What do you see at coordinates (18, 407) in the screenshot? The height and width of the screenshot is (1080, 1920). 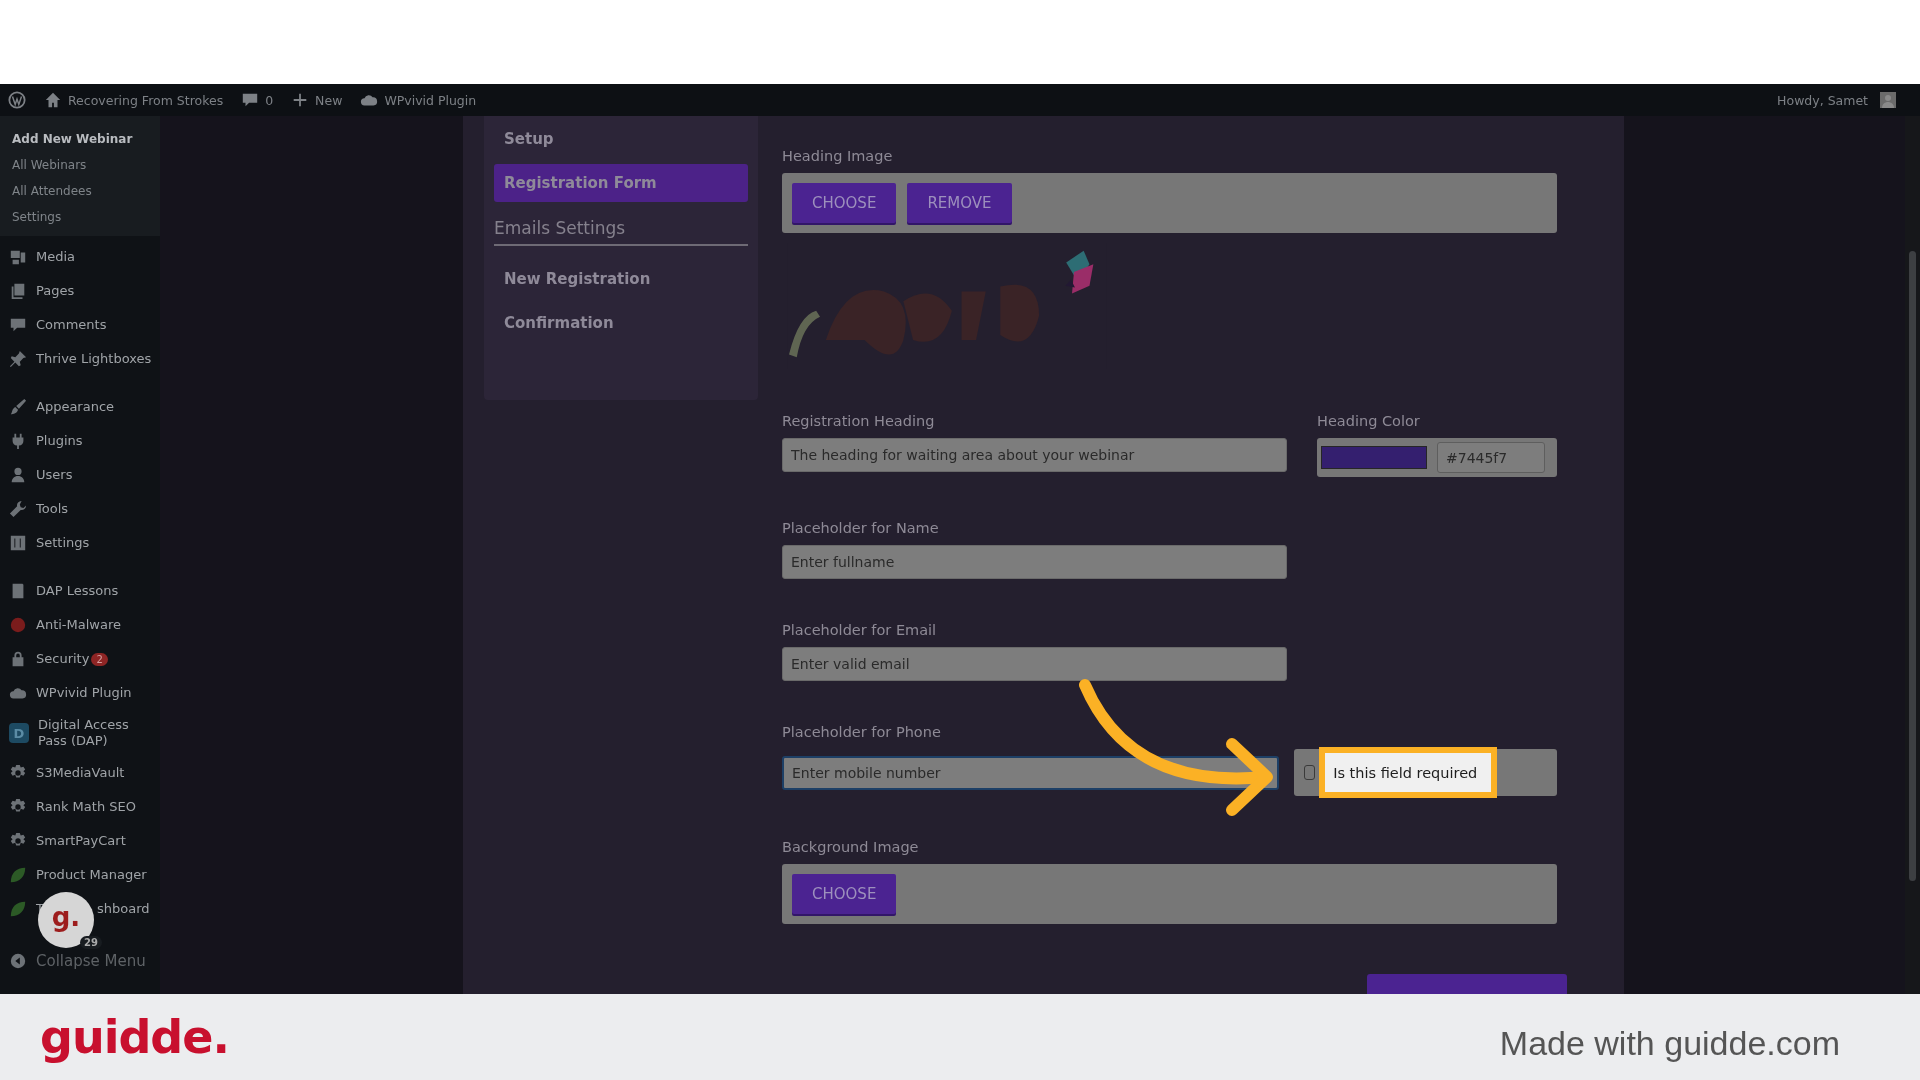 I see `brush-icon` at bounding box center [18, 407].